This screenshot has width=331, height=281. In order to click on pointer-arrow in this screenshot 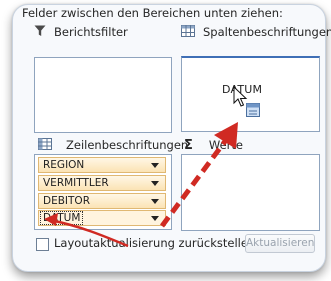, I will do `click(86, 230)`.